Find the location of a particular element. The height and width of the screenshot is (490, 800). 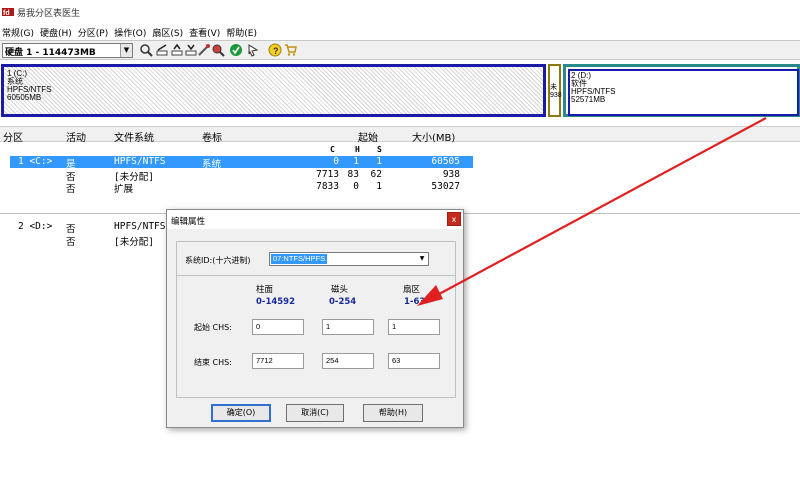

header-active: 活动 is located at coordinates (76, 136).